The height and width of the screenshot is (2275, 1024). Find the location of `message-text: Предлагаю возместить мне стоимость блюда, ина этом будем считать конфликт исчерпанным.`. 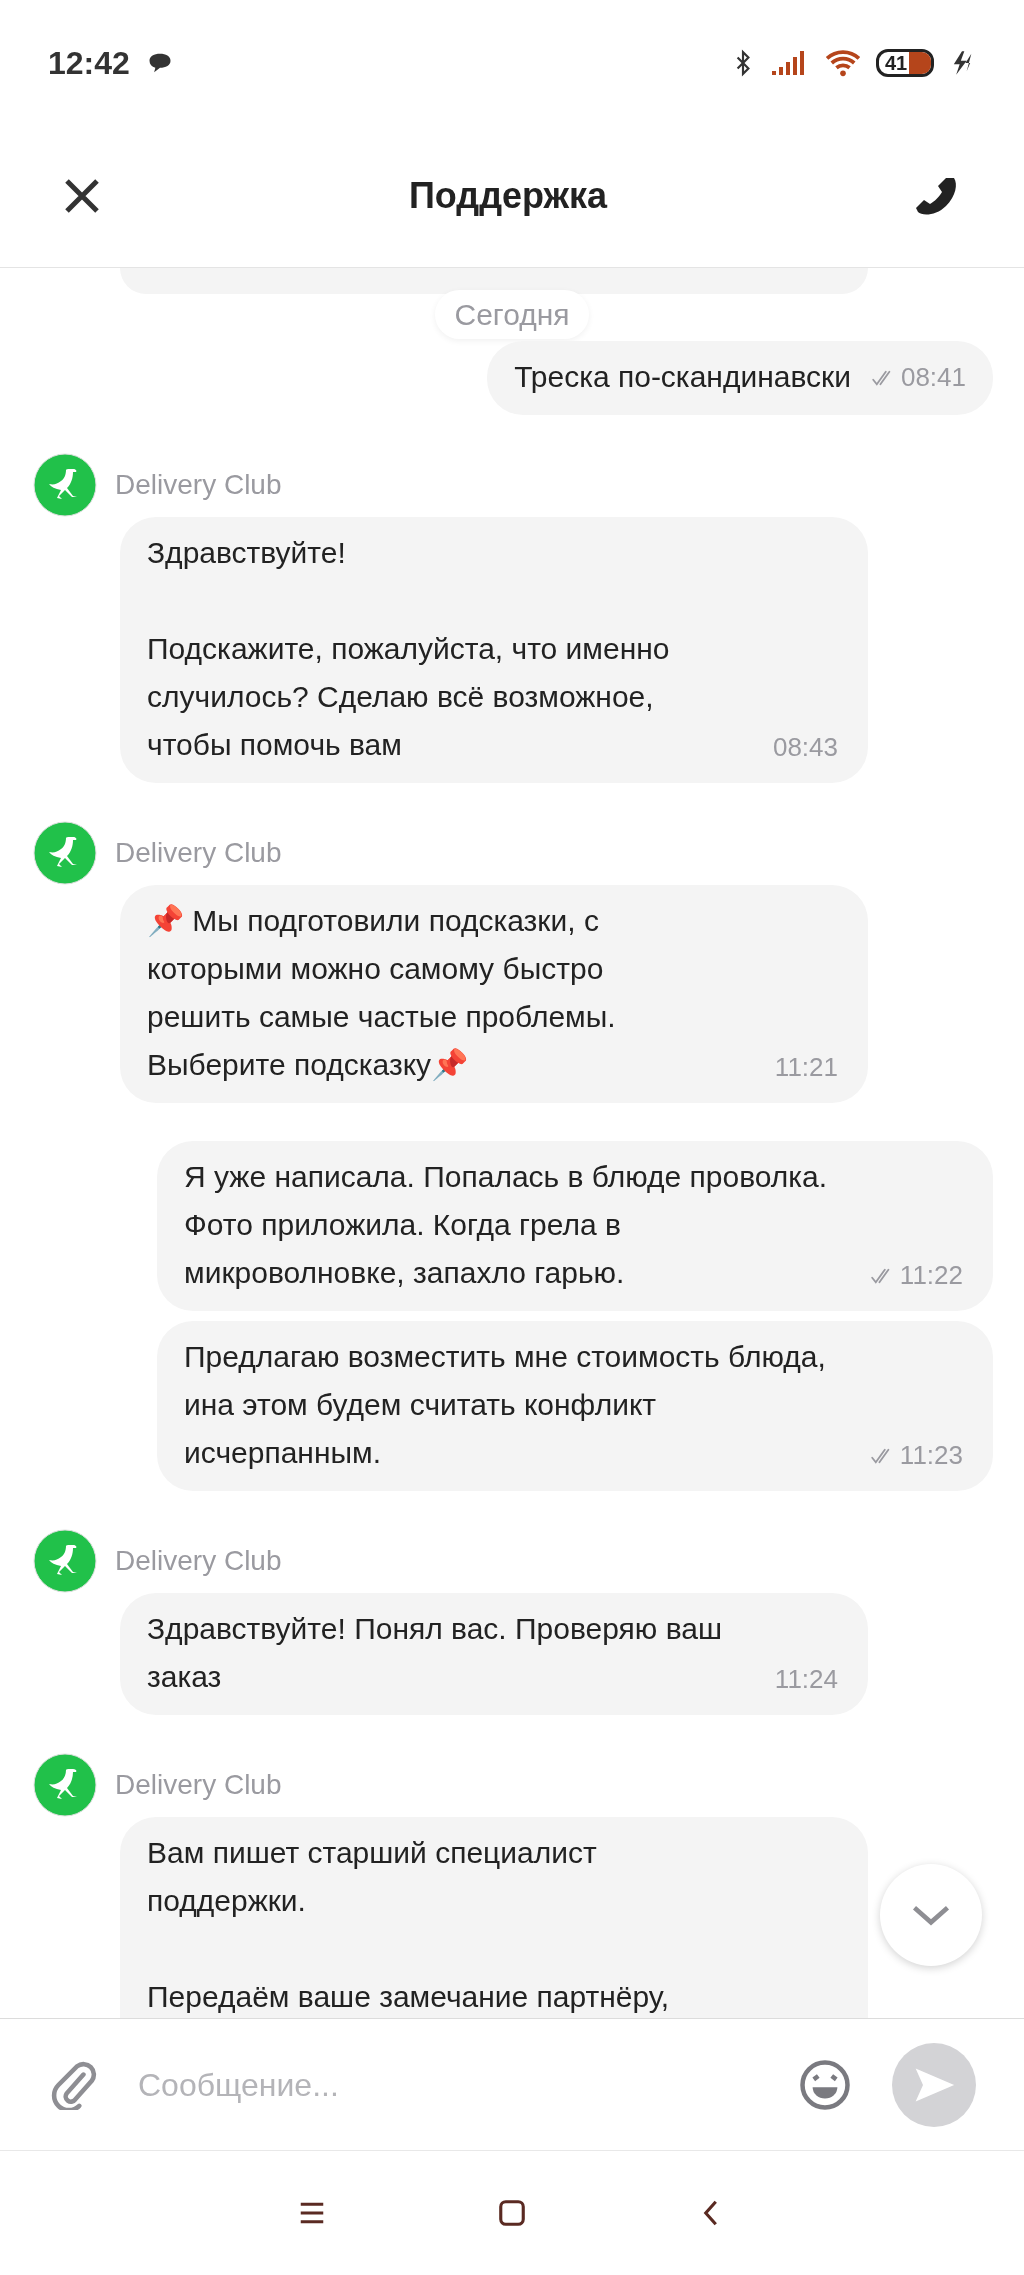

message-text: Предлагаю возместить мне стоимость блюда, ина этом будем считать конфликт исчерпанным. is located at coordinates (505, 1405).